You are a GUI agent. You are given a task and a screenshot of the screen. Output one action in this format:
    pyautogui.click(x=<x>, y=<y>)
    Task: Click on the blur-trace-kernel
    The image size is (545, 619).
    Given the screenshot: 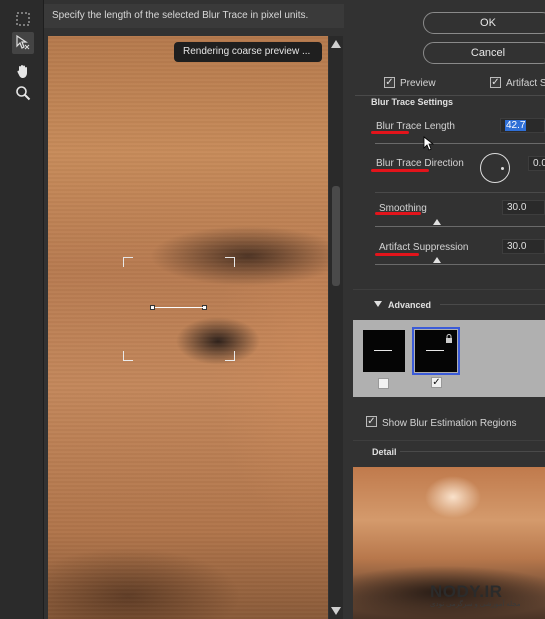 What is the action you would take?
    pyautogui.click(x=384, y=351)
    